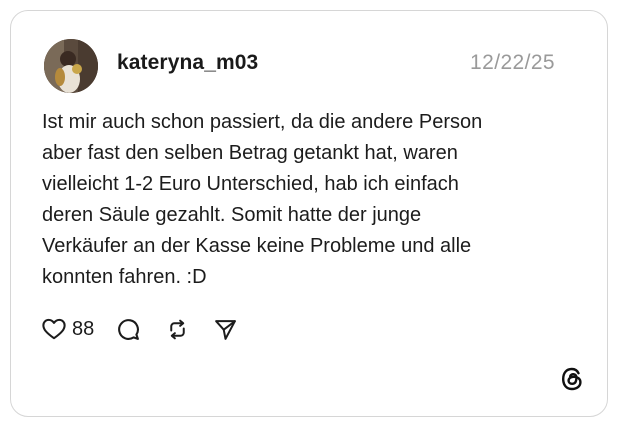  I want to click on repost-icon, so click(177, 329).